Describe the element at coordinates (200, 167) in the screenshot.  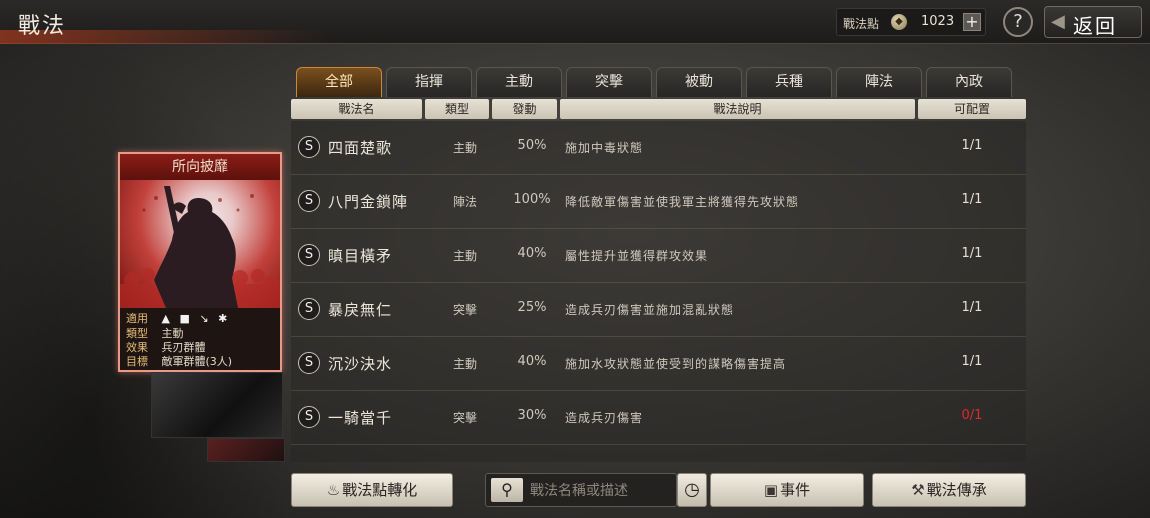
I see `card-title: 所向披靡` at that location.